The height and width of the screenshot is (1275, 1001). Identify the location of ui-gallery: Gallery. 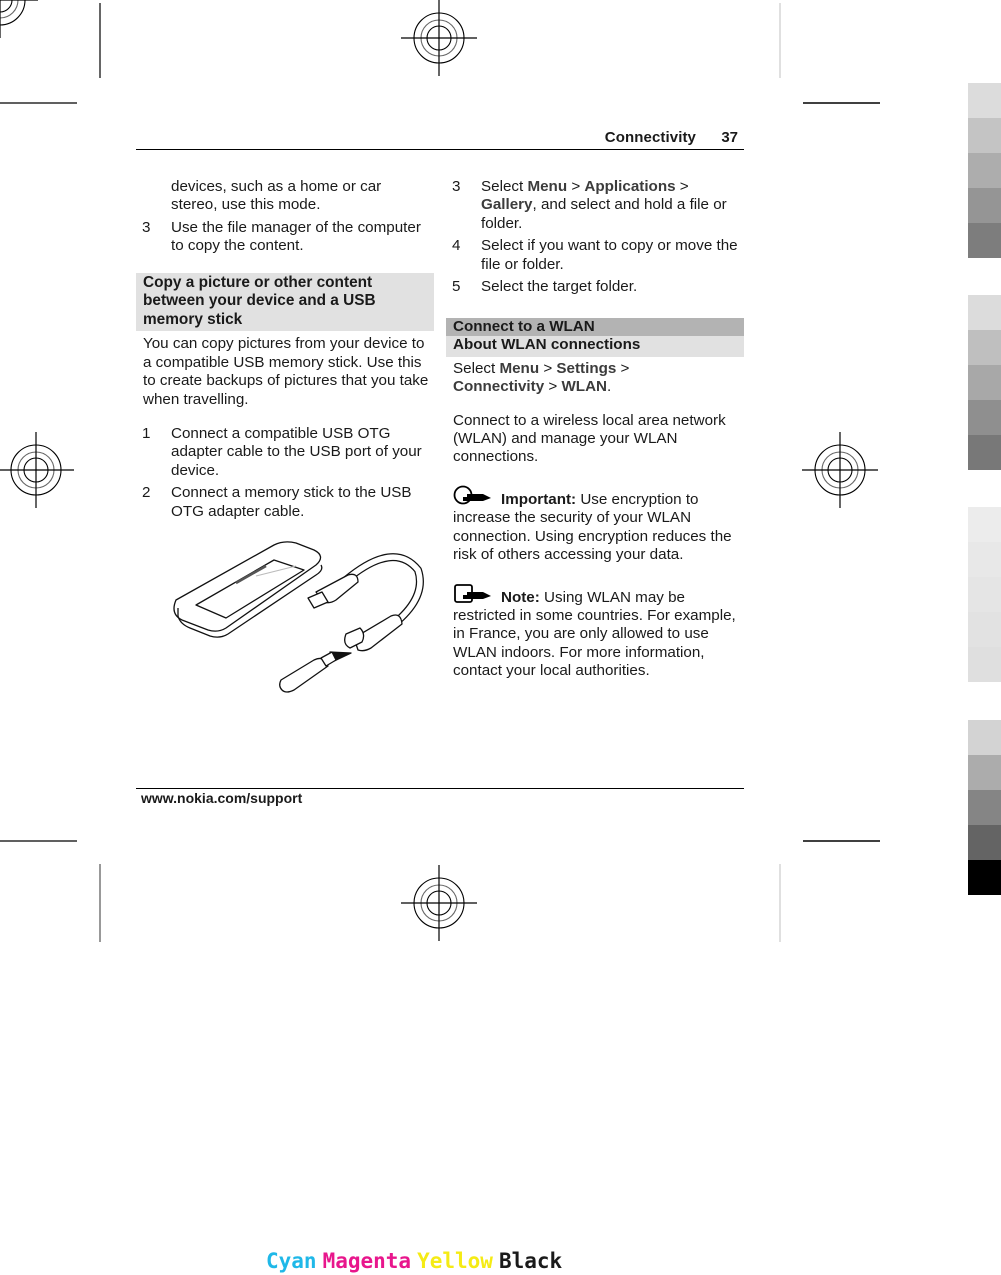
(507, 205).